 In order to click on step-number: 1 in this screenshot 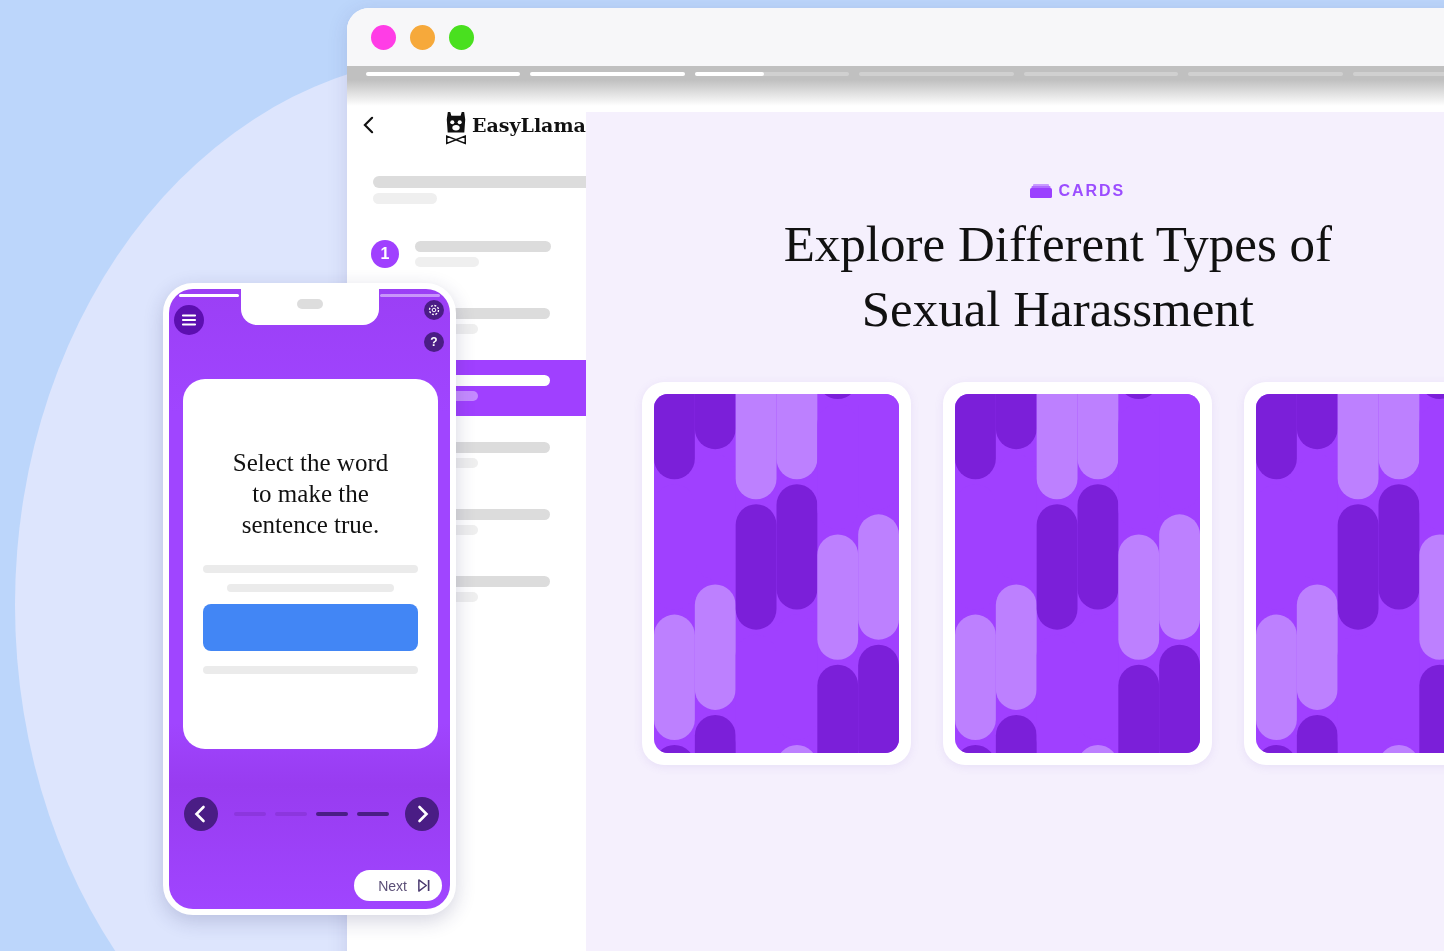, I will do `click(385, 254)`.